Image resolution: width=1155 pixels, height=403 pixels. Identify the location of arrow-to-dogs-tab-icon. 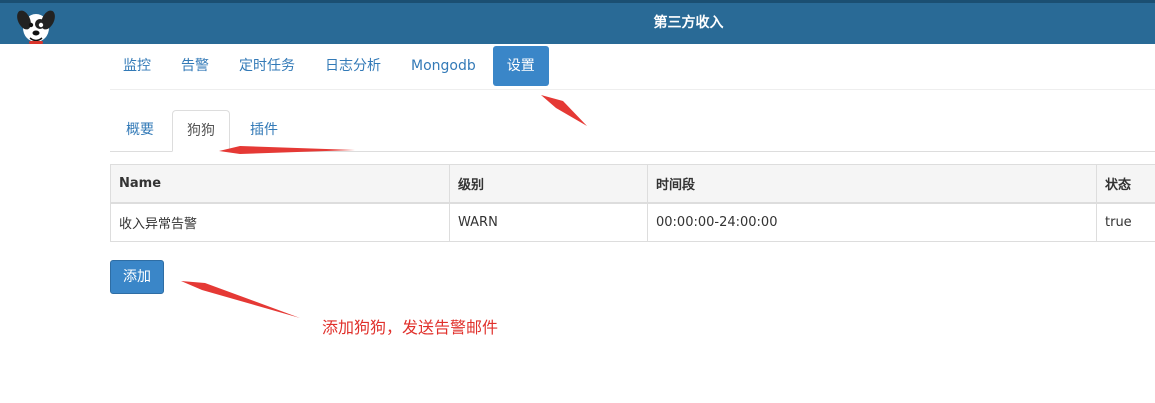
(287, 150).